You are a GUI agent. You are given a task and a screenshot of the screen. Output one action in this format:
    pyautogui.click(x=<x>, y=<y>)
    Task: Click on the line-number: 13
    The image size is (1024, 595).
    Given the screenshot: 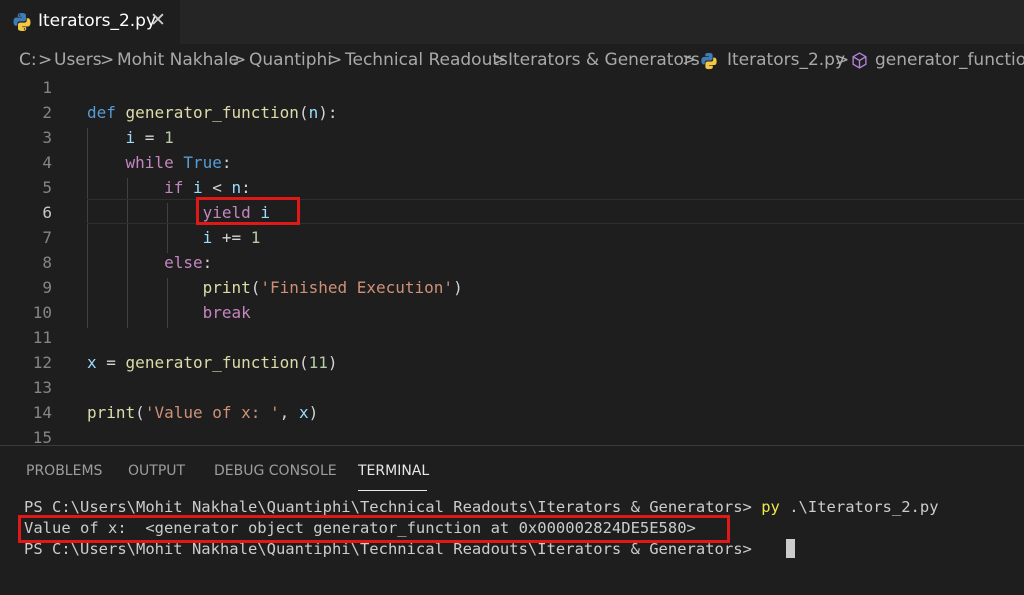 What is the action you would take?
    pyautogui.click(x=42, y=387)
    